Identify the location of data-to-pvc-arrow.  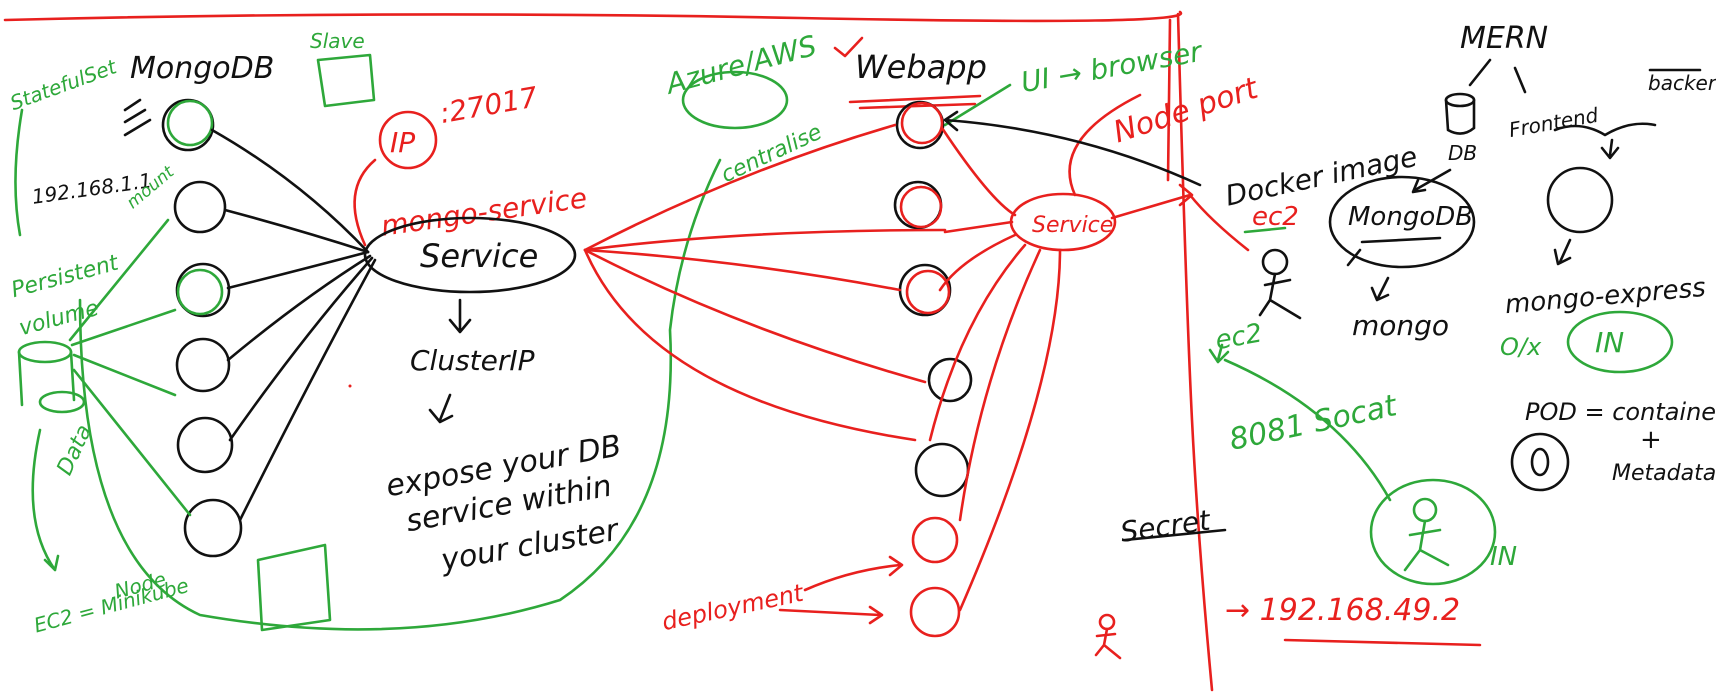
(45, 500).